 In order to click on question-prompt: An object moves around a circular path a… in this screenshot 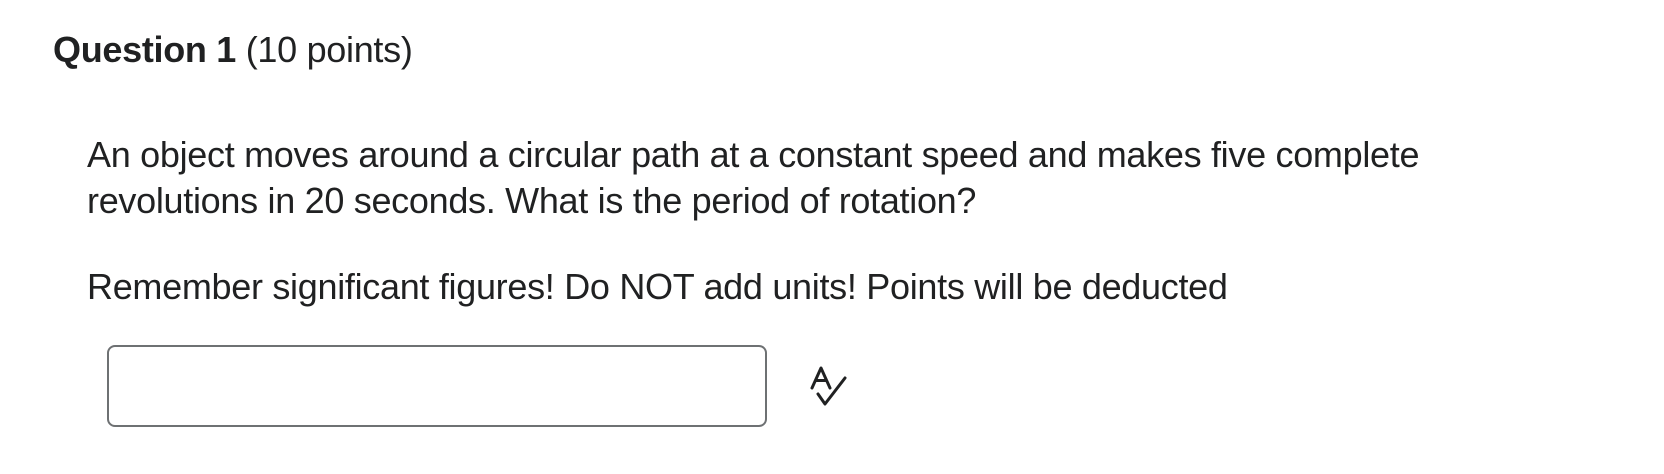, I will do `click(753, 177)`.